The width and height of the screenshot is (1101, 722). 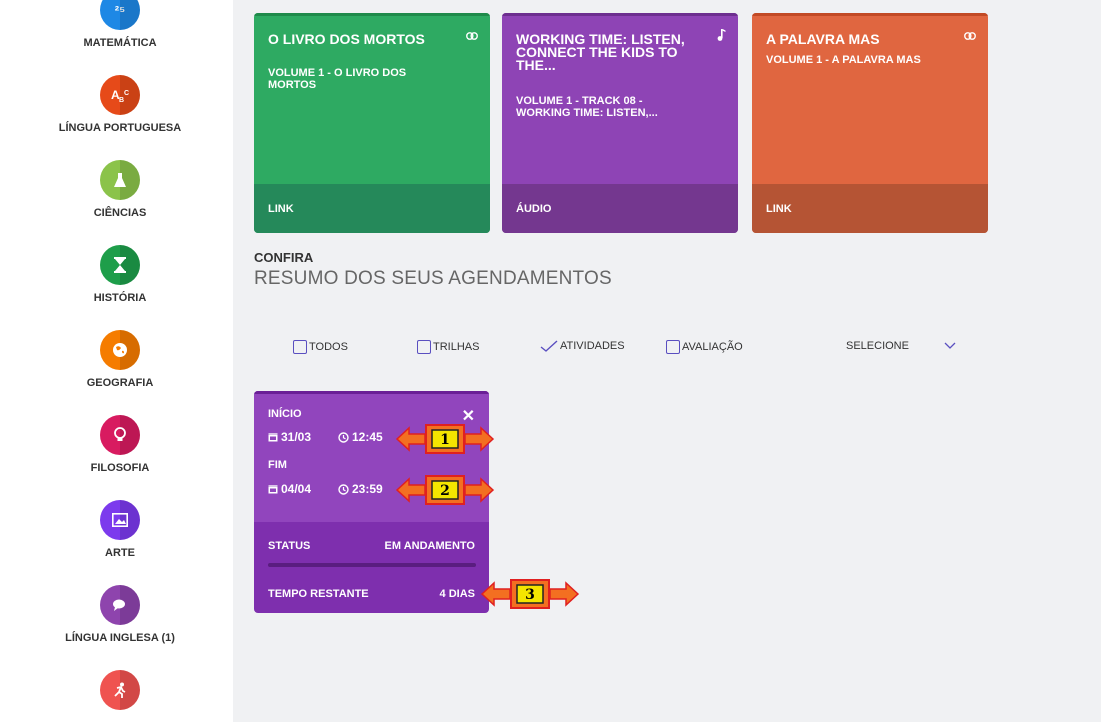 I want to click on svg-text: B, so click(x=121, y=100).